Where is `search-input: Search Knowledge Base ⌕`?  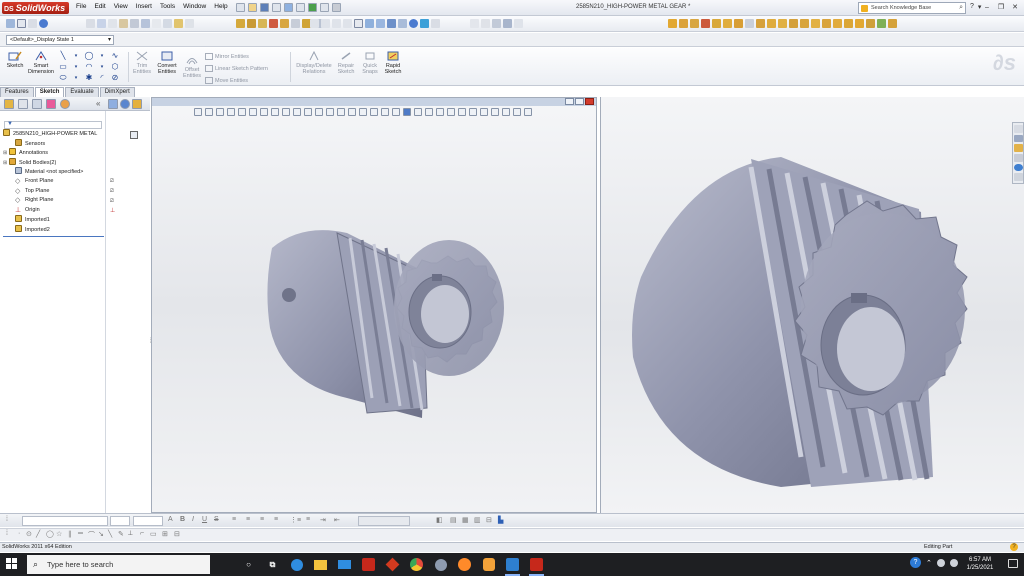 search-input: Search Knowledge Base ⌕ is located at coordinates (912, 8).